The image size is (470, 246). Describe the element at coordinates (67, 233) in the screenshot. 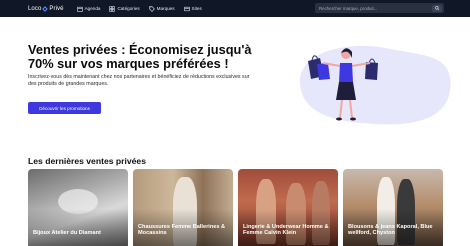

I see `sale-card-title: Bijoux Atelier du Diamant` at that location.